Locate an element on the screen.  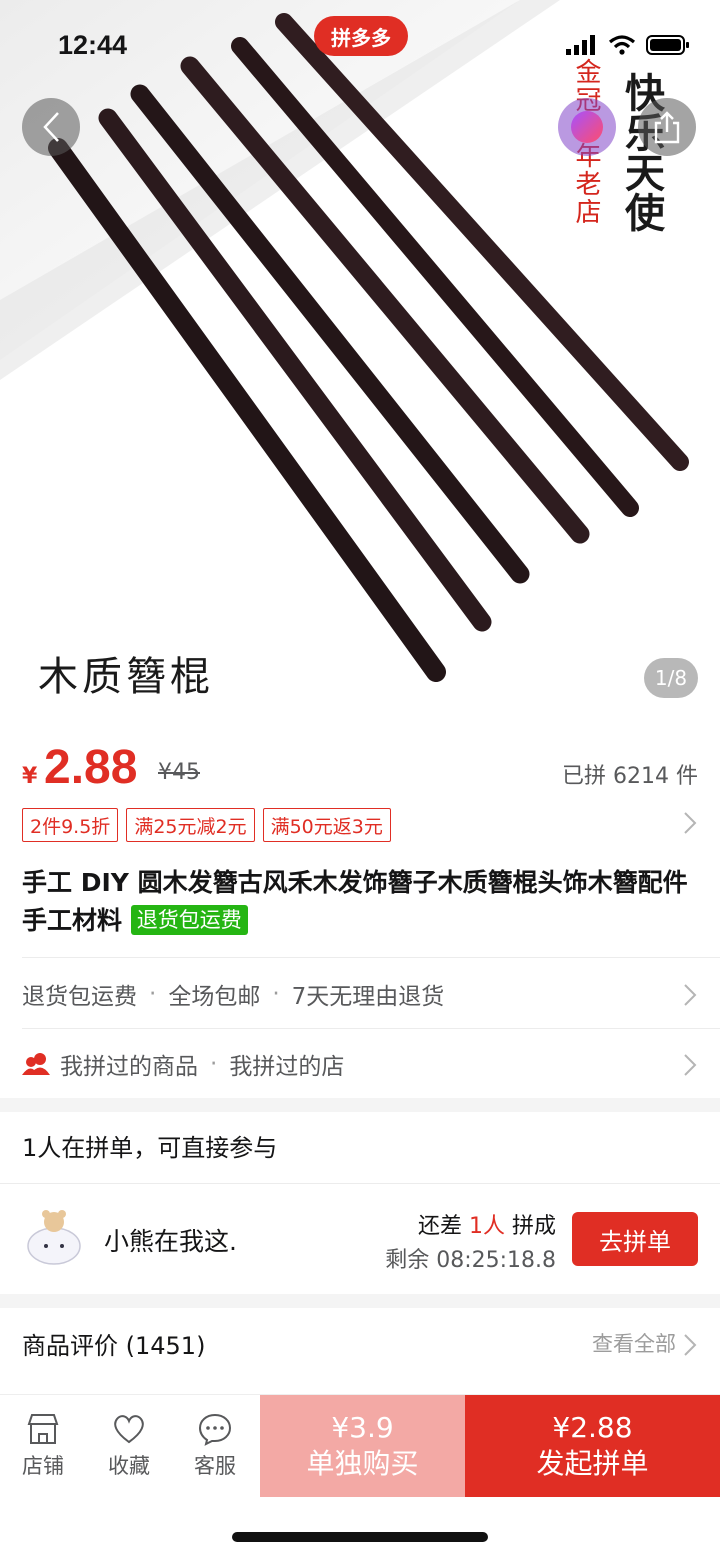
image-page-indicator: 1/8 is located at coordinates (671, 678).